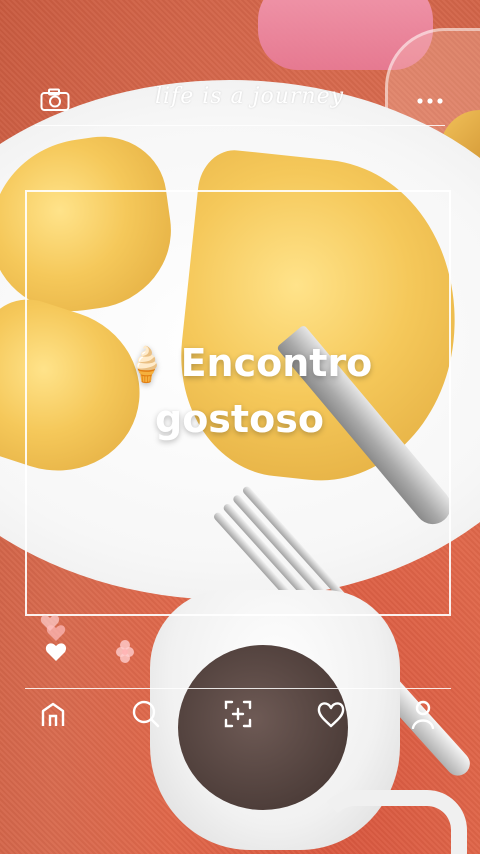 The width and height of the screenshot is (480, 854). I want to click on caption-line-2: gostoso, so click(239, 419).